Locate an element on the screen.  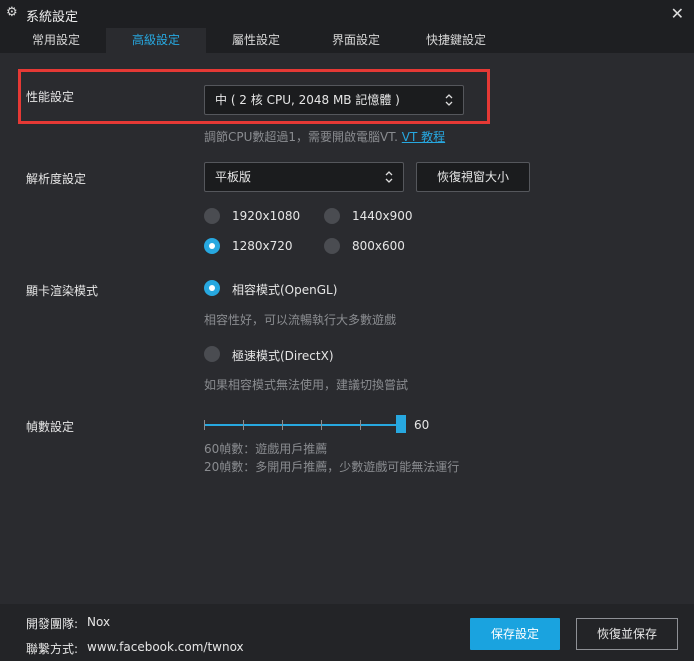
contact-label: 聯繫方式: is located at coordinates (52, 649).